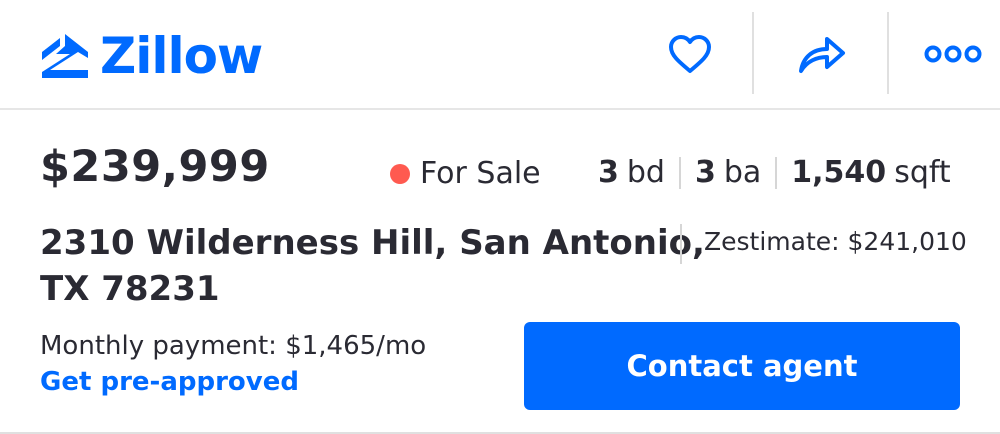  I want to click on heart-icon, so click(690, 54).